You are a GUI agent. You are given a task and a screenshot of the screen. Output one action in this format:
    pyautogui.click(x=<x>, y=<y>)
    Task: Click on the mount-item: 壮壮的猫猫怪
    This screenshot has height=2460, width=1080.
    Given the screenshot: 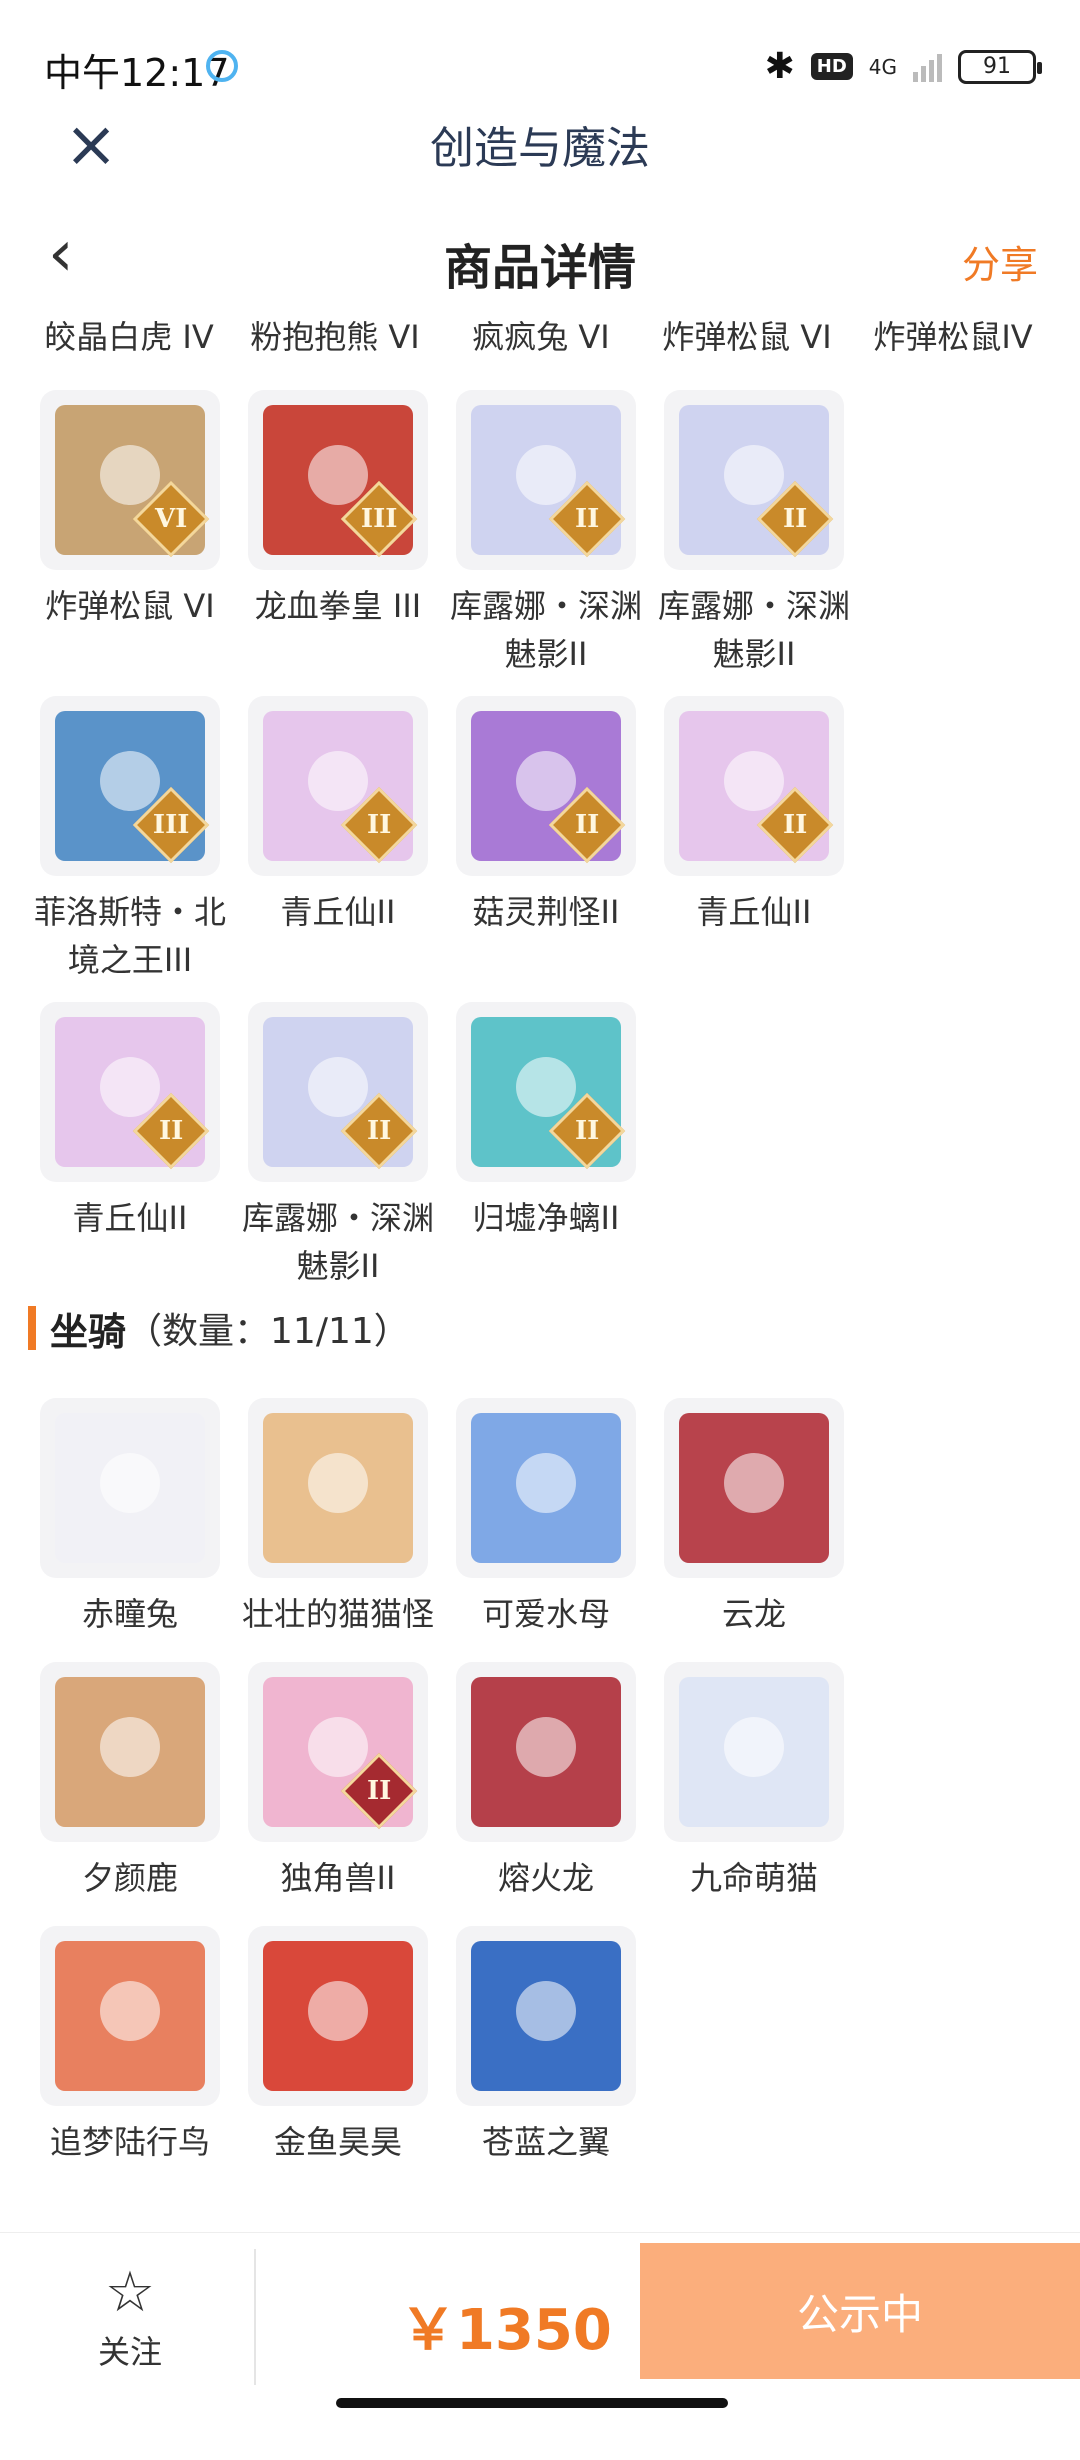 What is the action you would take?
    pyautogui.click(x=338, y=1518)
    